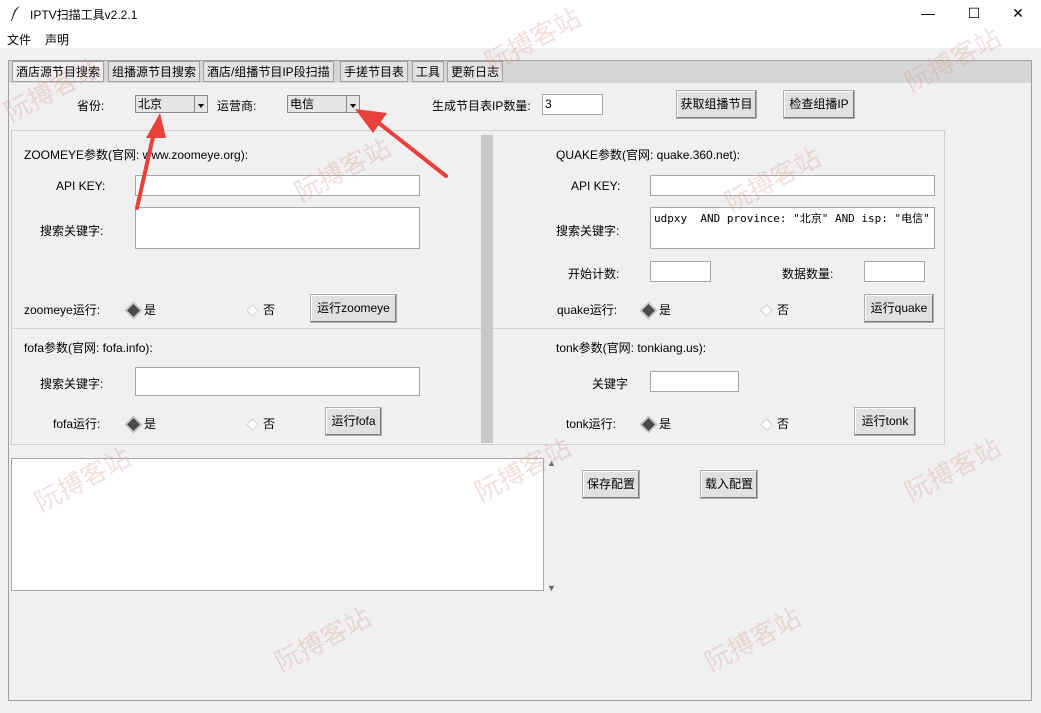  Describe the element at coordinates (291, 159) in the screenshot. I see `annotation-arrows` at that location.